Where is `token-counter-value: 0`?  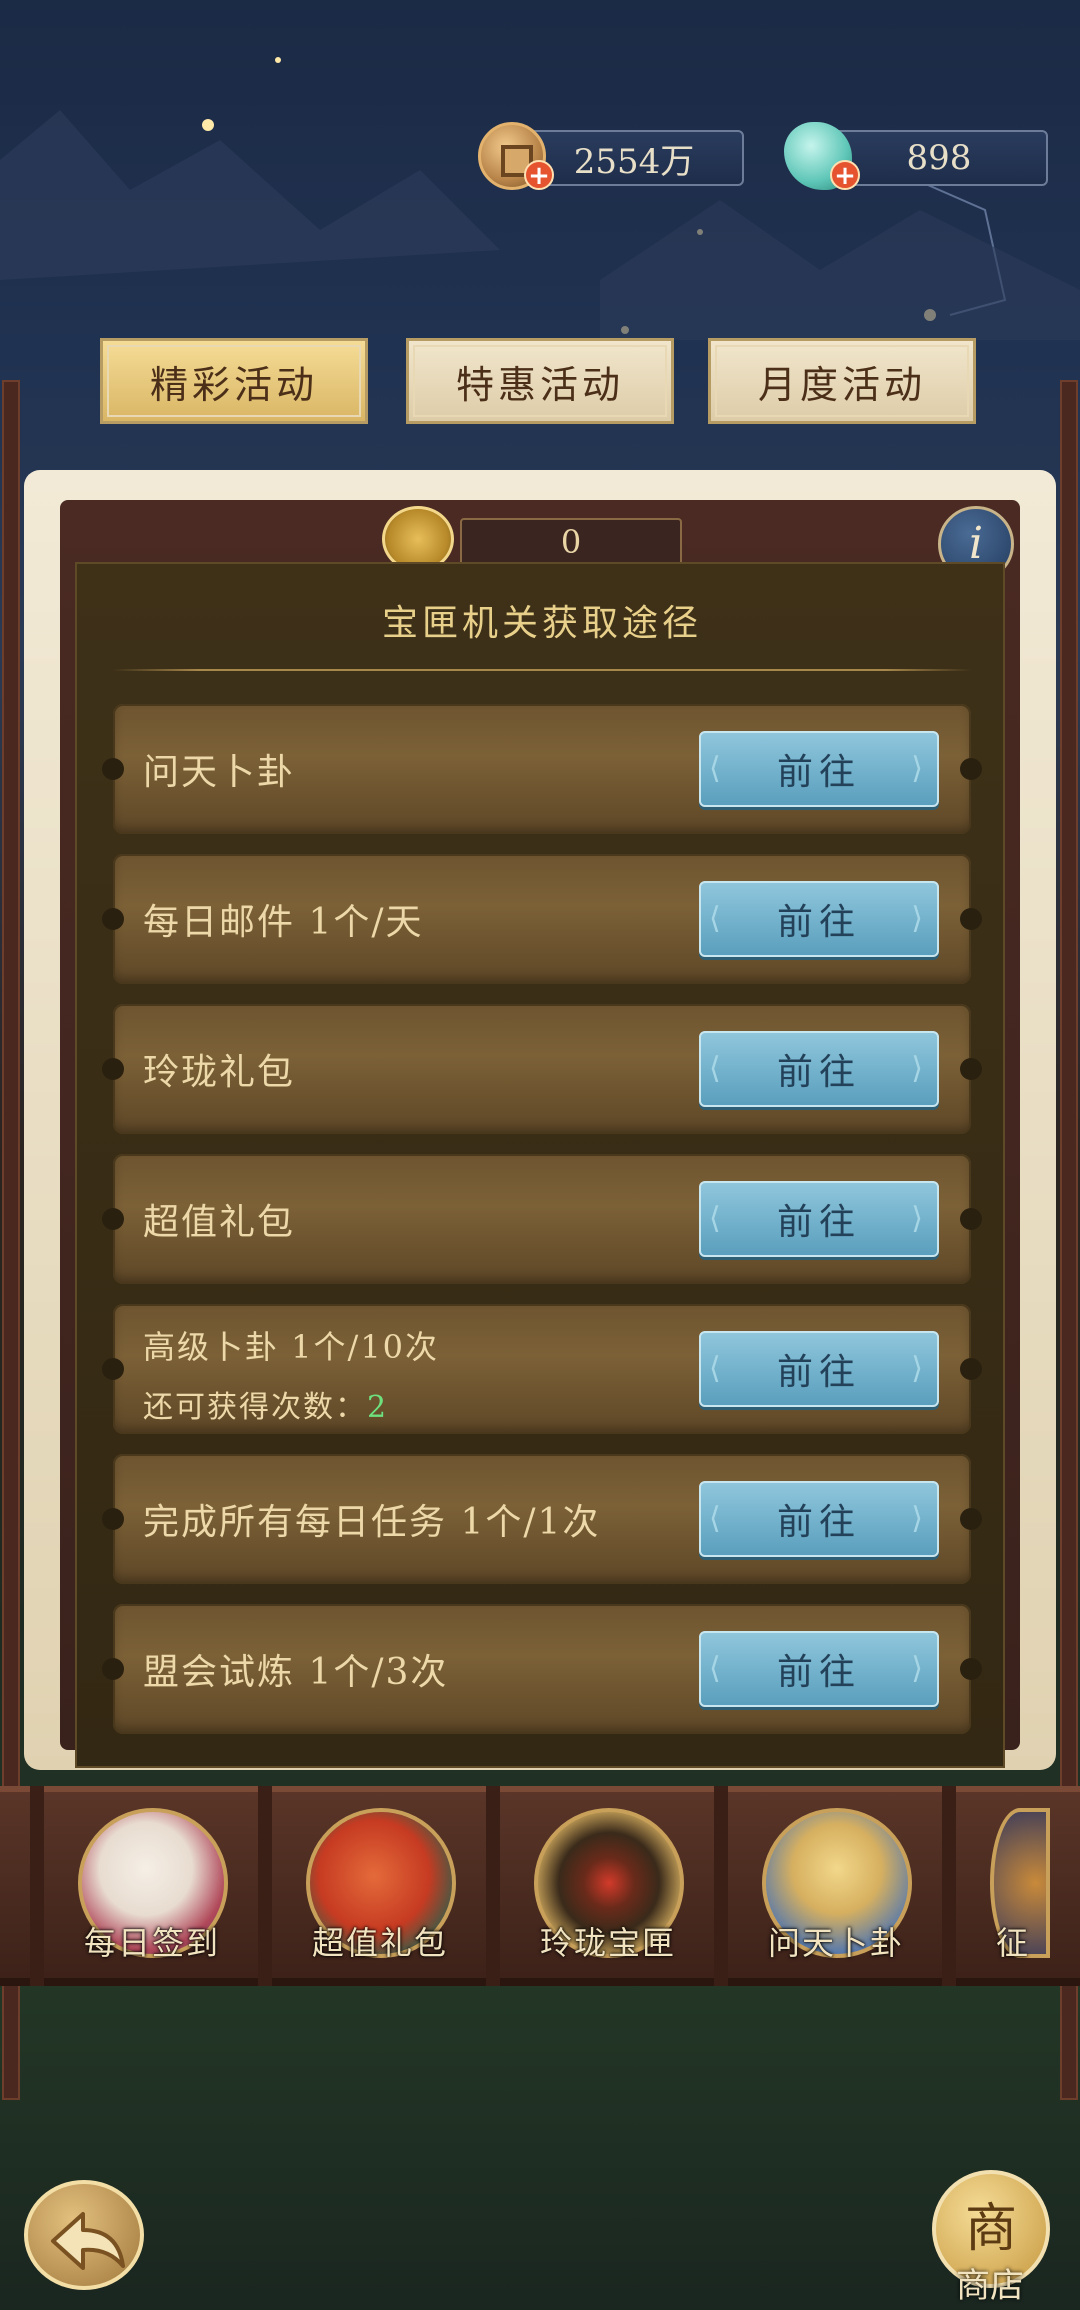
token-counter-value: 0 is located at coordinates (571, 542).